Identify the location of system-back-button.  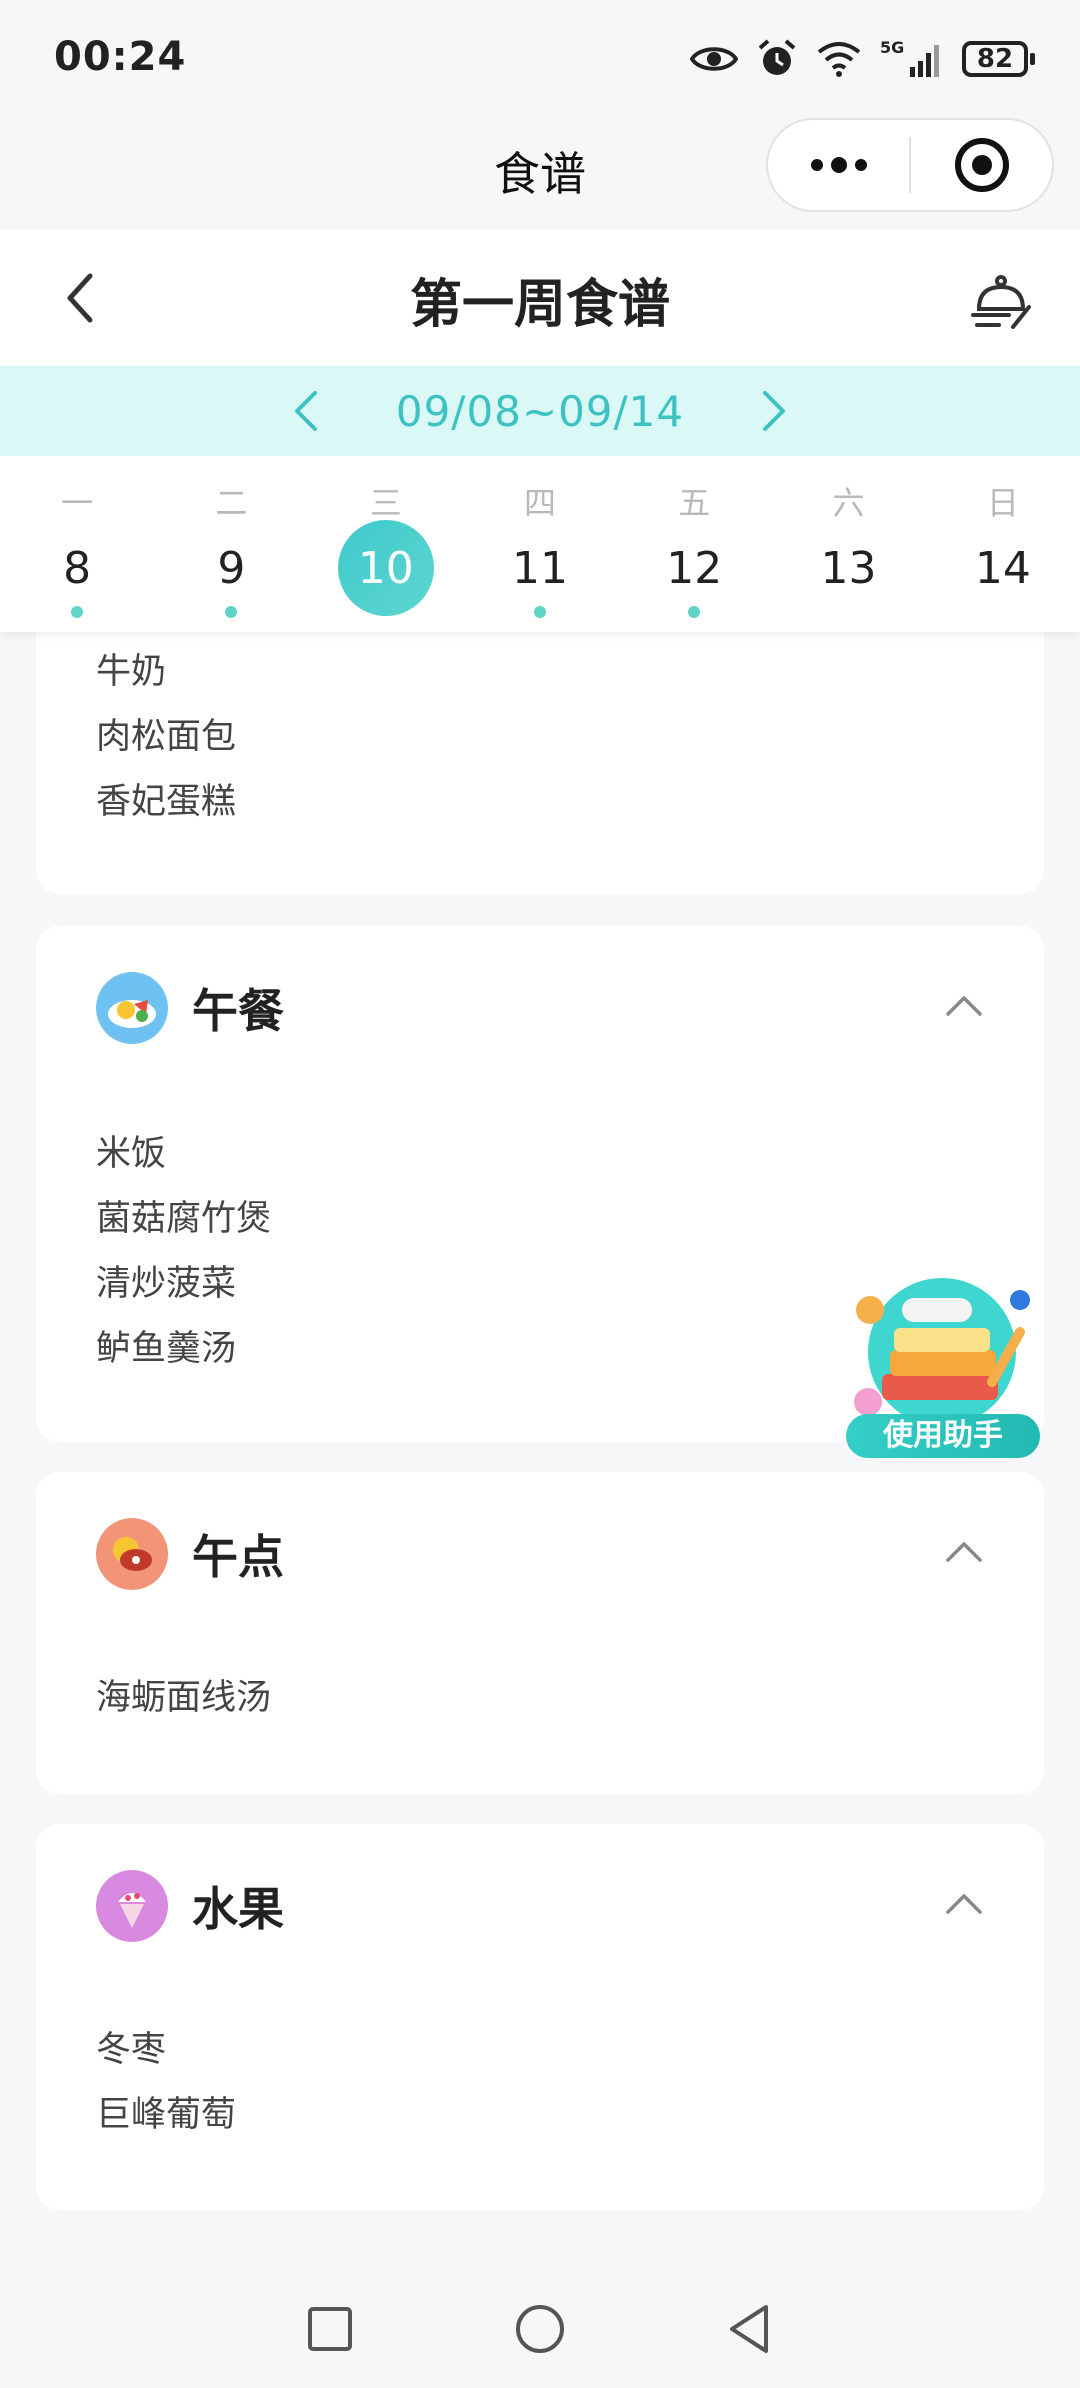
(750, 2329).